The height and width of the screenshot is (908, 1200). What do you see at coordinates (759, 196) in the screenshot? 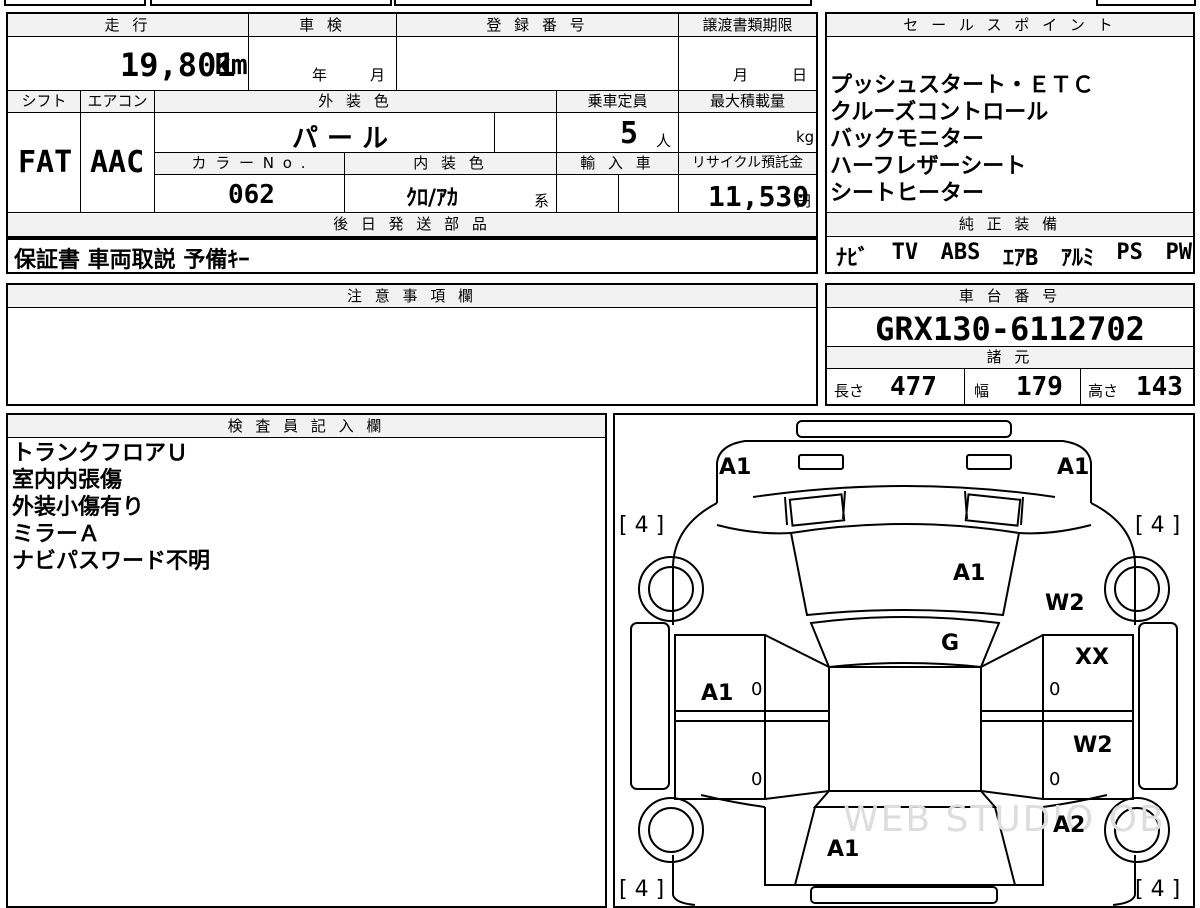
I see `recycle-fee-value: 11,530` at bounding box center [759, 196].